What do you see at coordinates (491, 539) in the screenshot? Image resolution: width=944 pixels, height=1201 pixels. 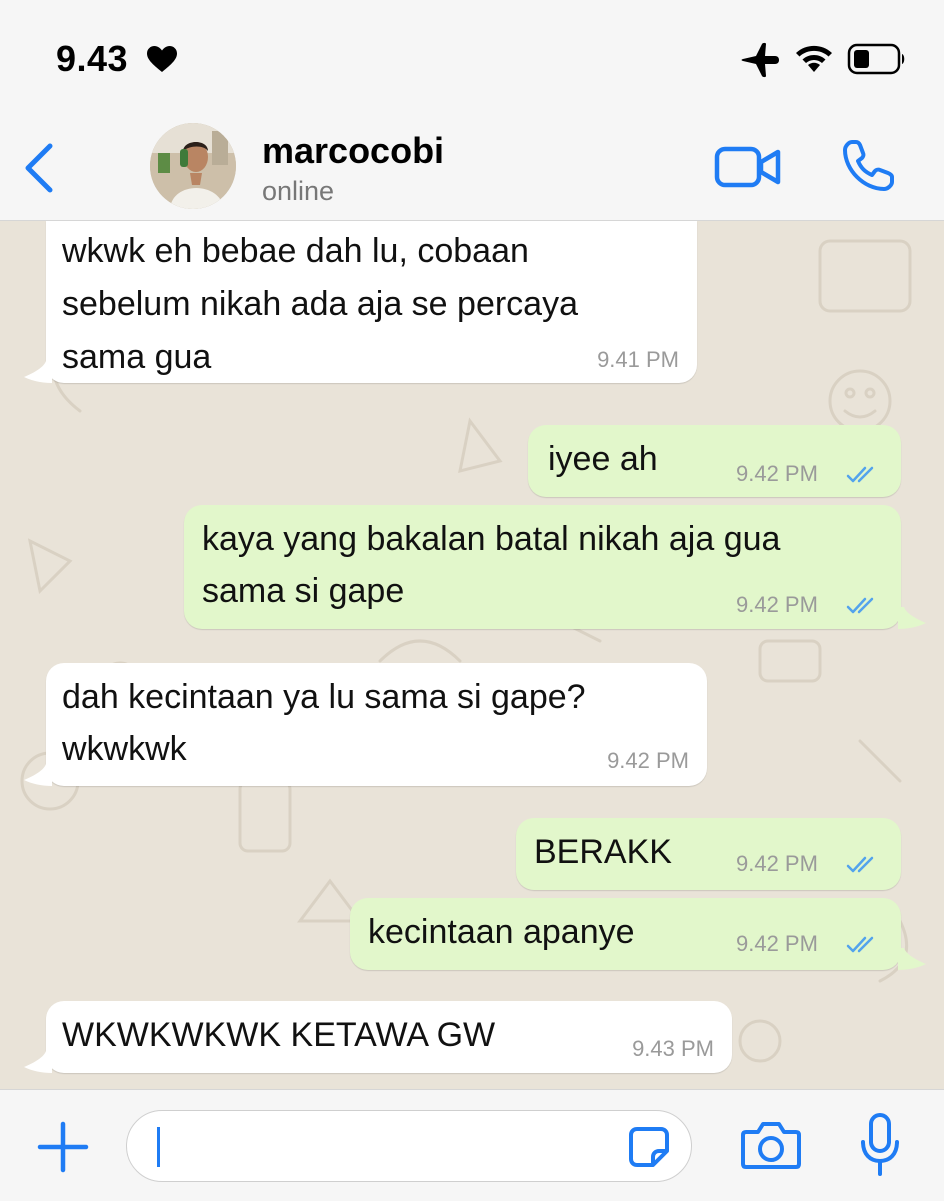 I see `message-text: kaya yang bakalan batal nikah aja gua` at bounding box center [491, 539].